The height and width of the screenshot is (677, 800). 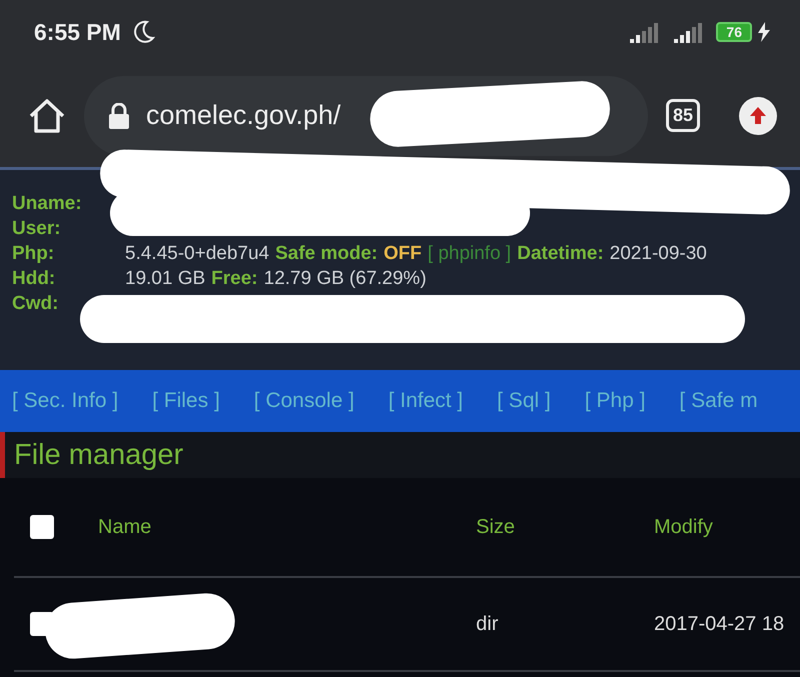 What do you see at coordinates (487, 624) in the screenshot?
I see `table-cell: dir` at bounding box center [487, 624].